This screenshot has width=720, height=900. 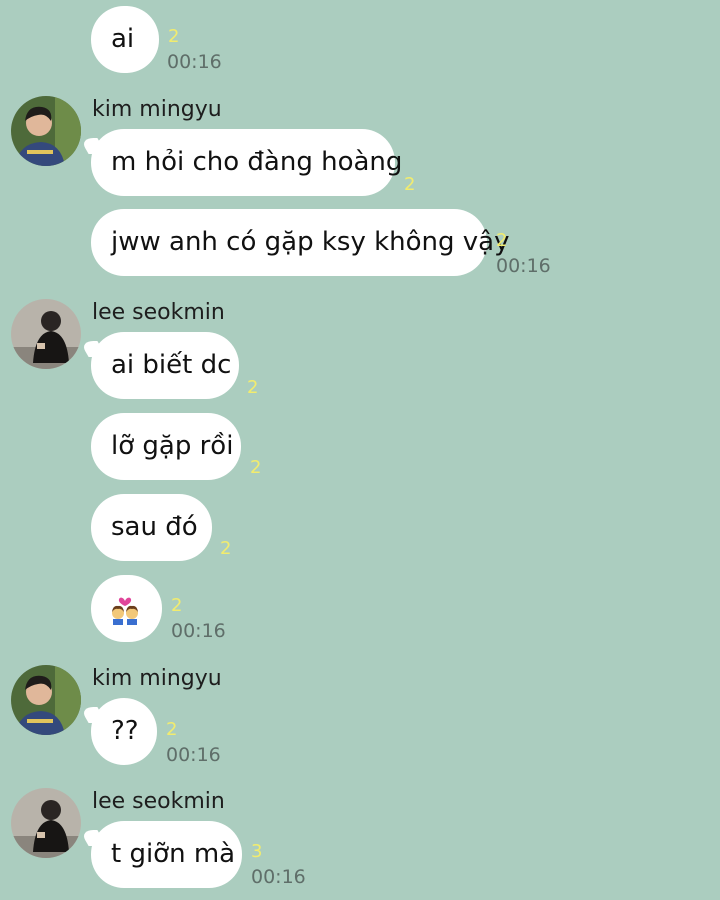 I want to click on message-text: ai biết dc, so click(x=171, y=365).